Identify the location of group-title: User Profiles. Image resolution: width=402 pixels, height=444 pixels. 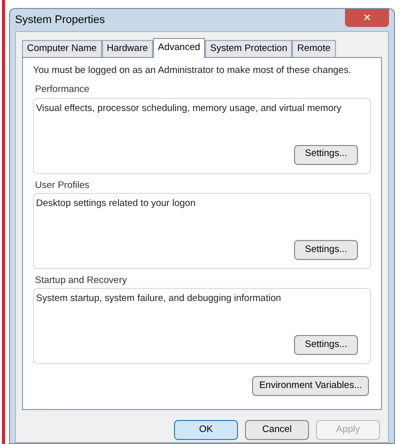
(62, 185).